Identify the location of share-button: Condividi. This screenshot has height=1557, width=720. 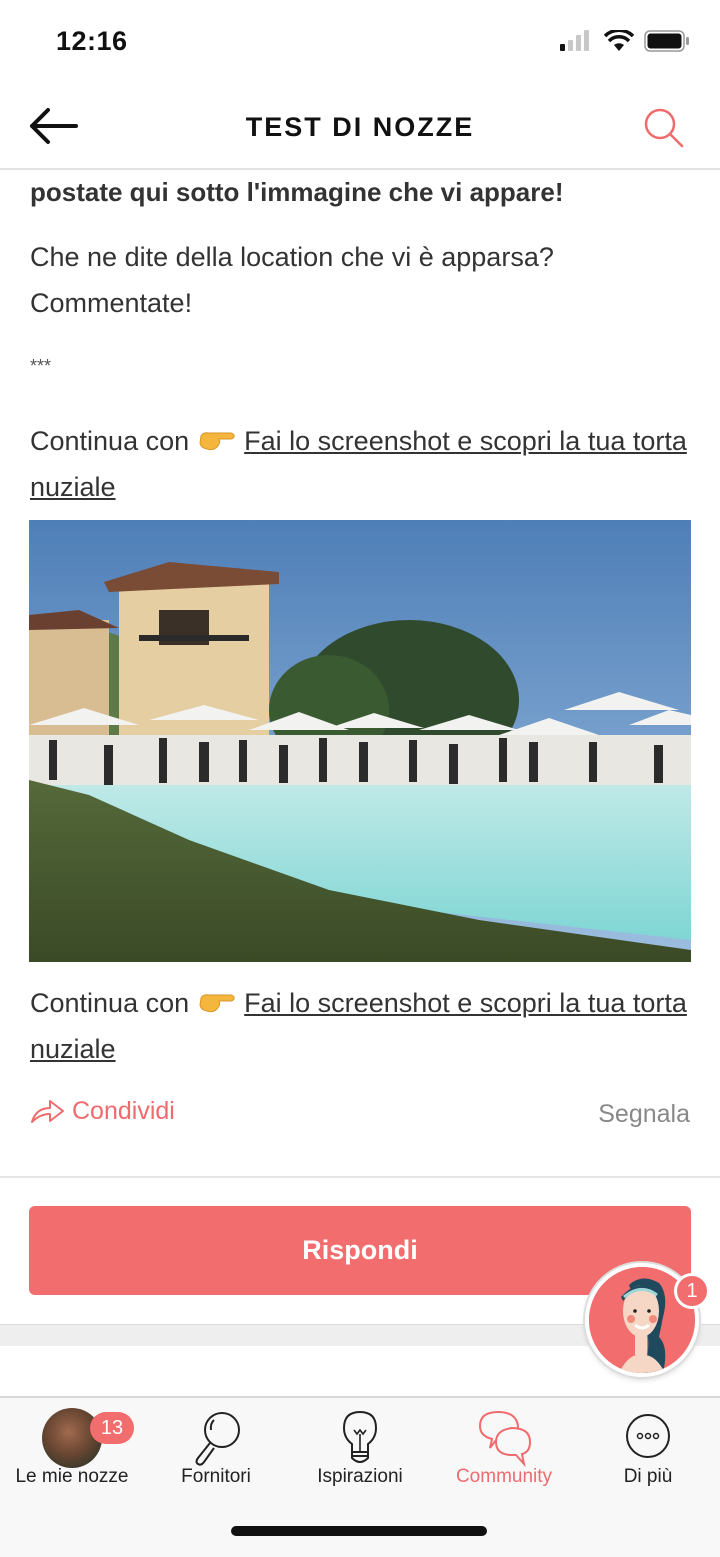
(102, 1111).